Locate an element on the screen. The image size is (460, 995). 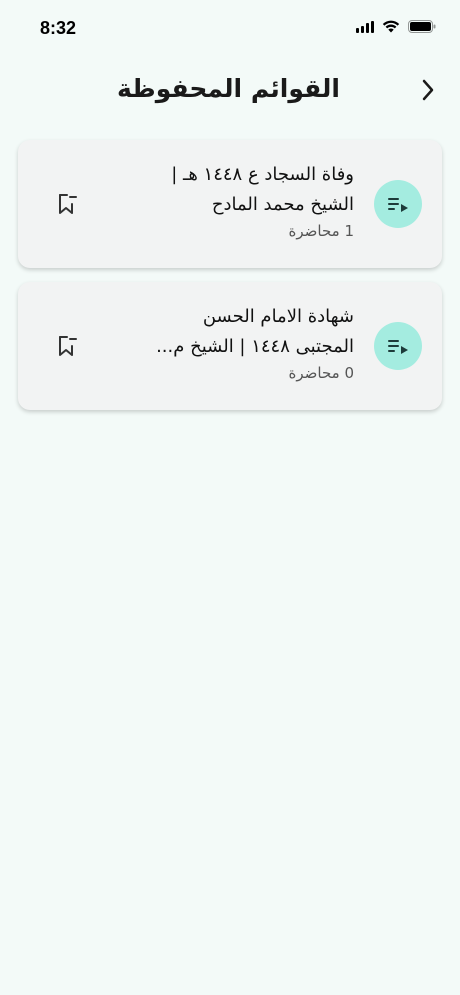
playlist-title-line: شهادة الامام الحسن is located at coordinates (278, 316).